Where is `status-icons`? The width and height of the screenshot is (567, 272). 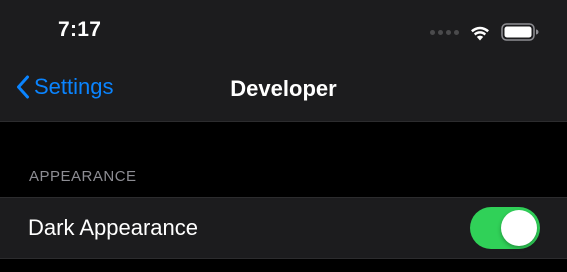 status-icons is located at coordinates (484, 32).